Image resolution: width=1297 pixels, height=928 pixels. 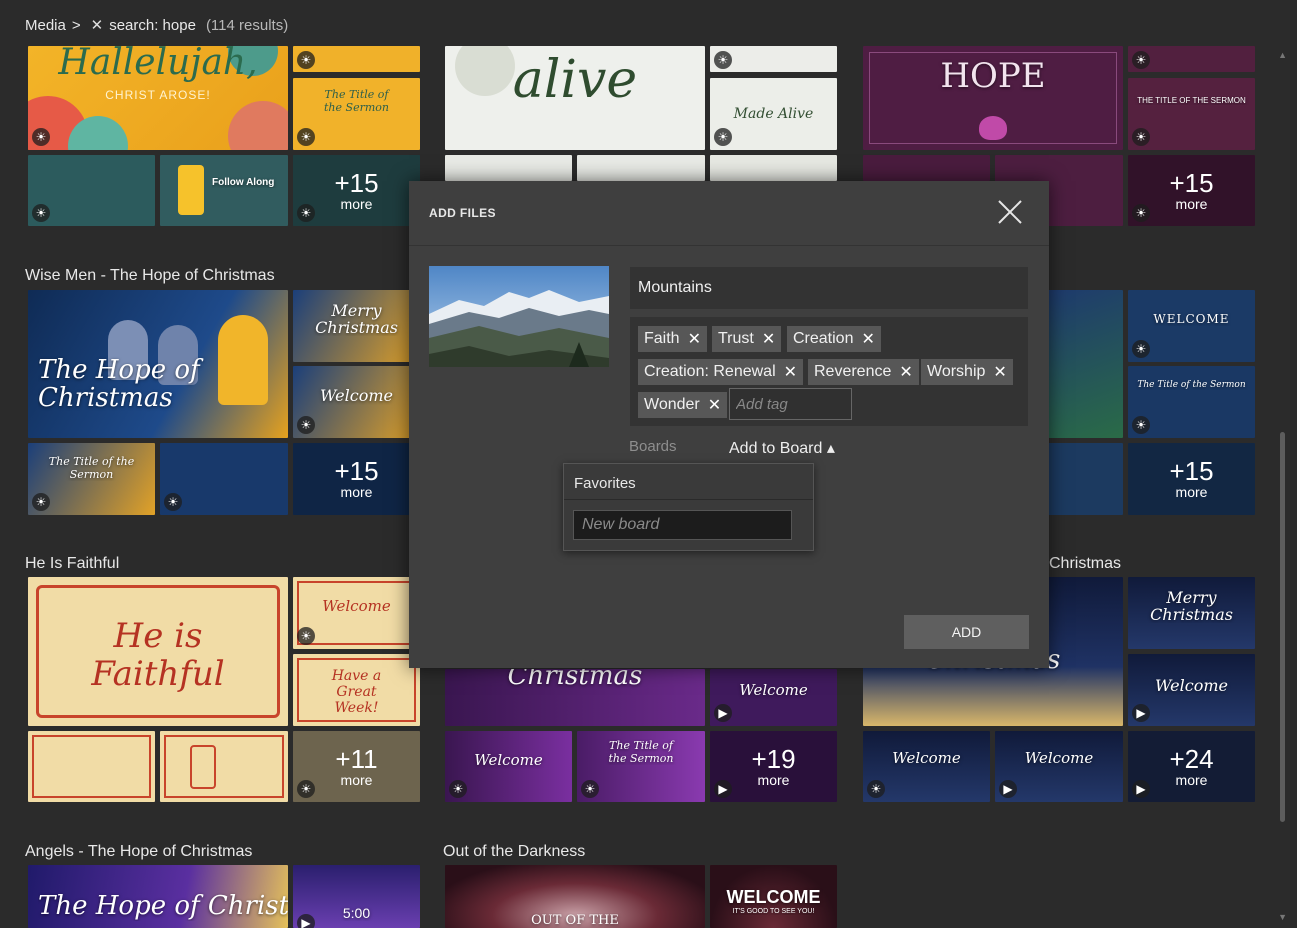 I want to click on add-to-board-toggle: Add to Board ▴, so click(x=782, y=448).